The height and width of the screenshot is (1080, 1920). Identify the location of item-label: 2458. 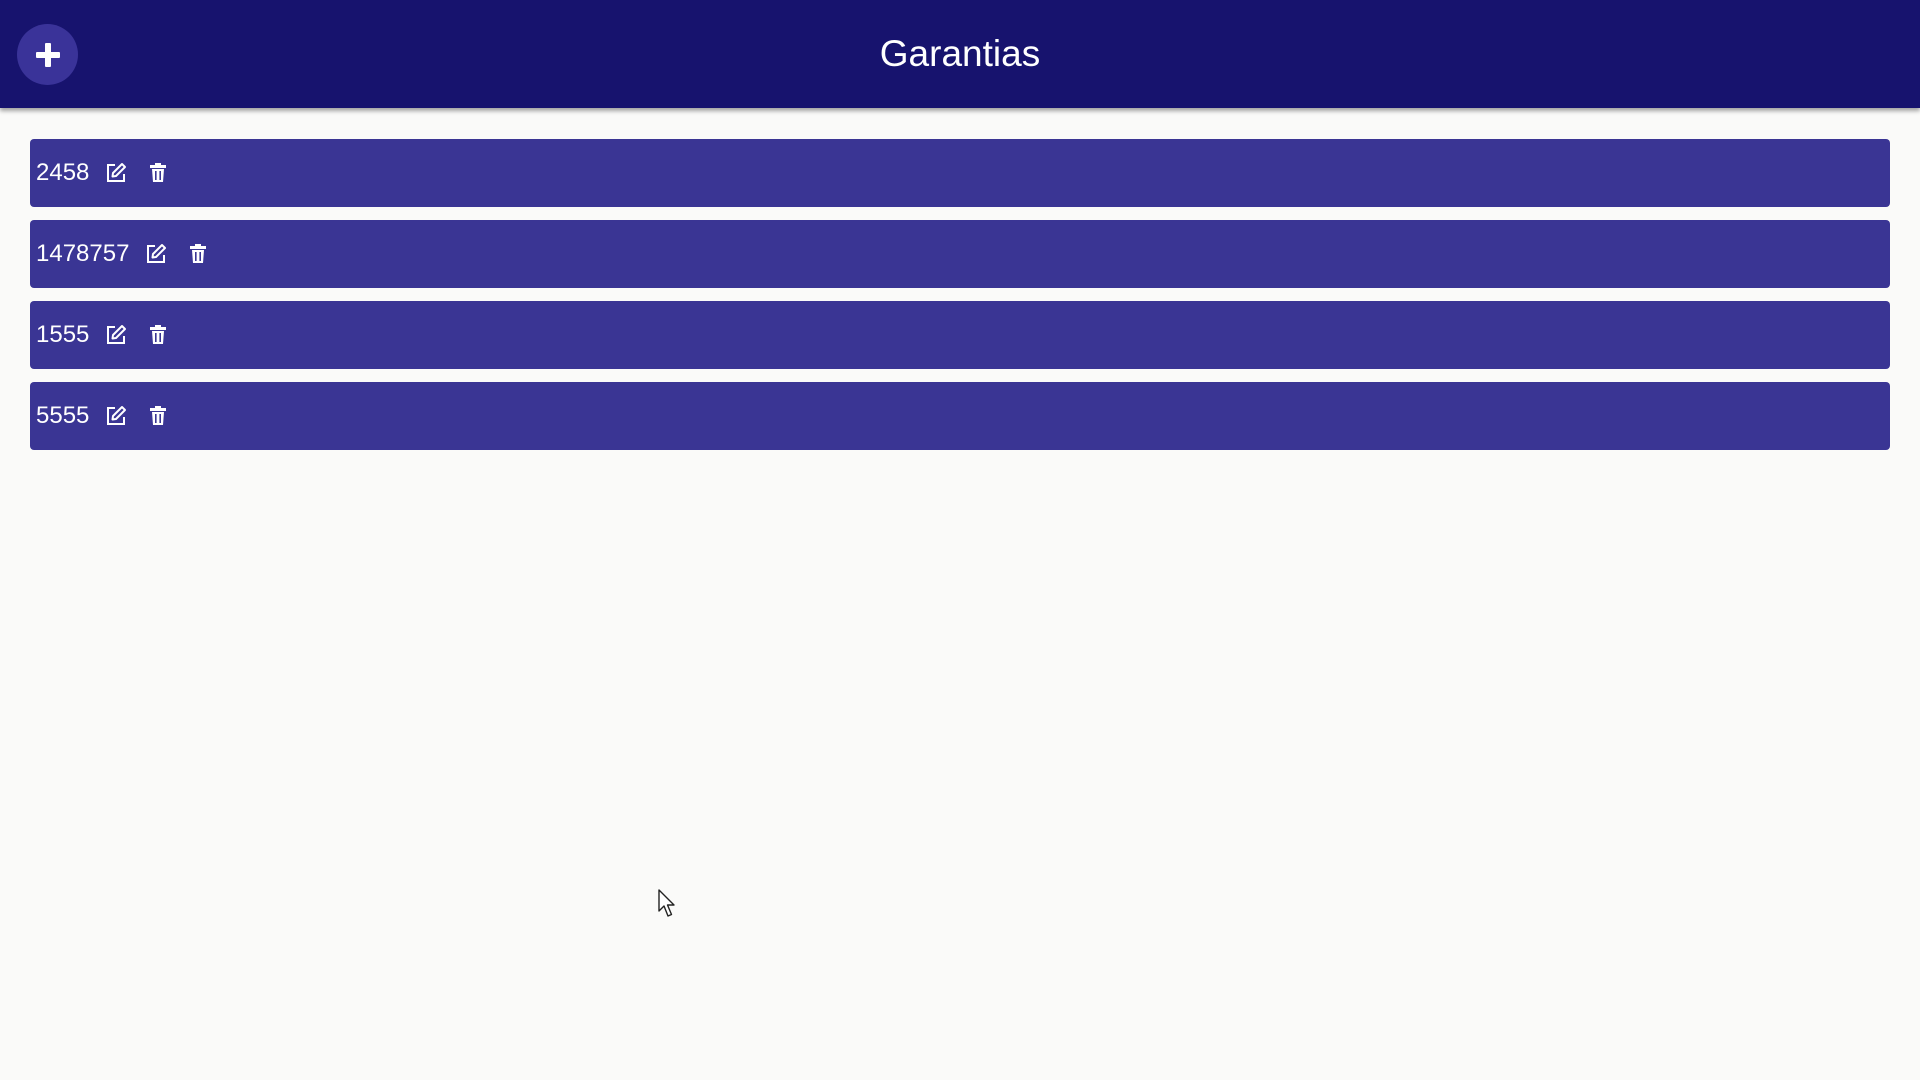
(63, 172).